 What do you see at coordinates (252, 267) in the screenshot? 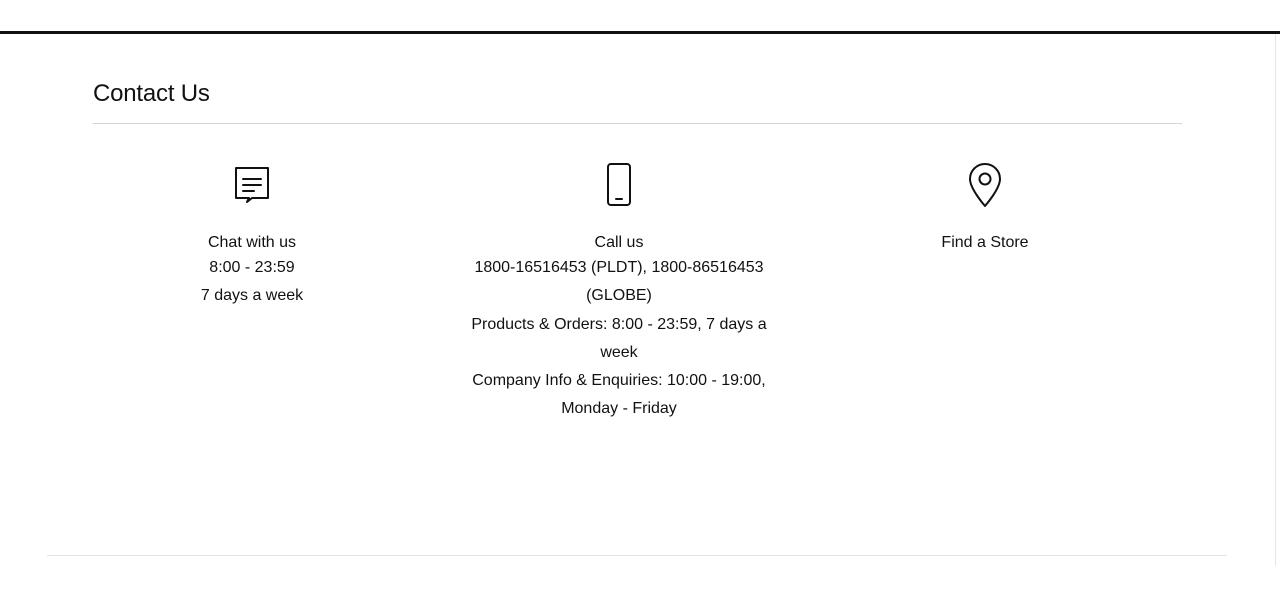
I see `chat-hours: 8:00 - 23:59` at bounding box center [252, 267].